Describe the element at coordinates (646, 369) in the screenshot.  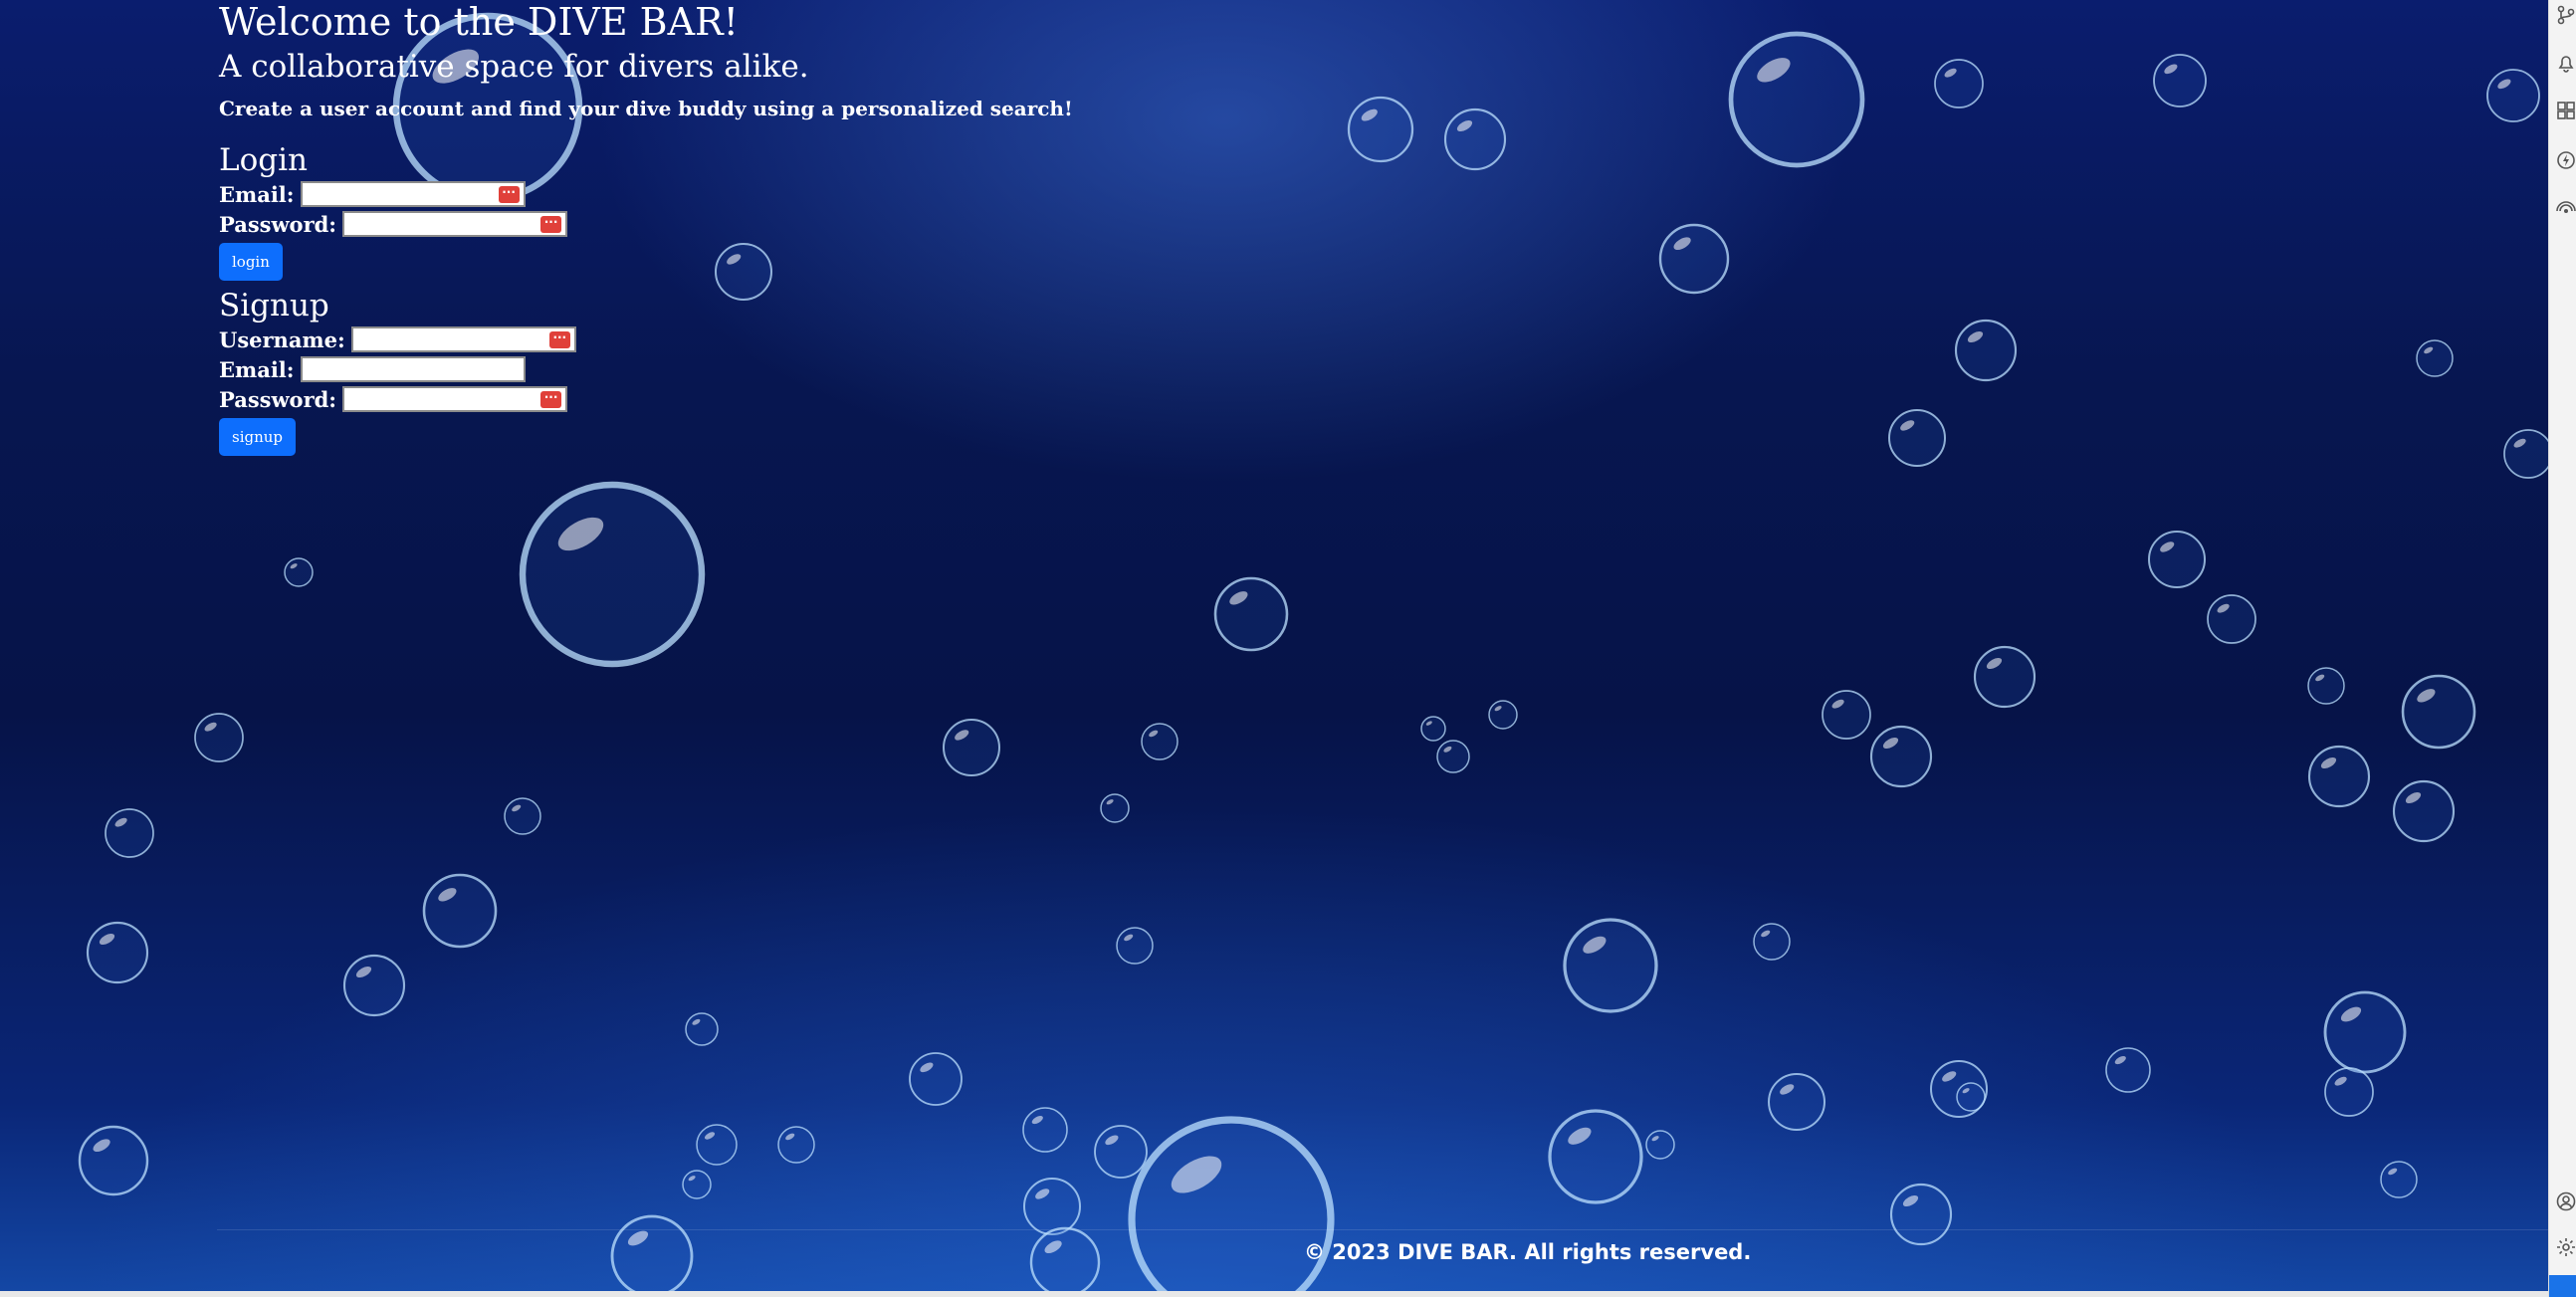
I see `signup-email-row: Email:` at that location.